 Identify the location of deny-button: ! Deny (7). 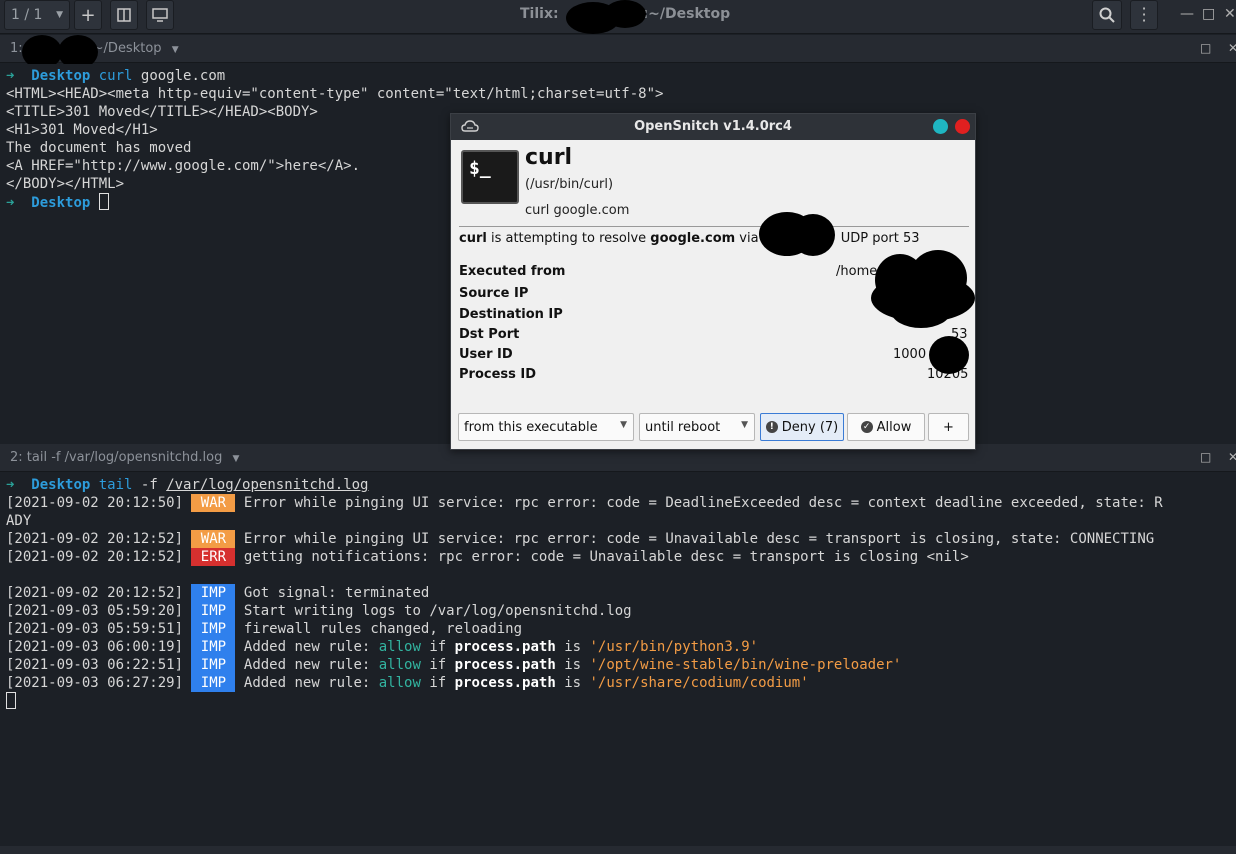
(802, 427).